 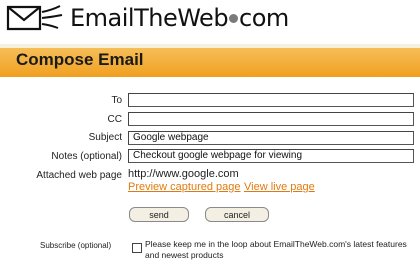 What do you see at coordinates (264, 18) in the screenshot?
I see `logo-text-suffix: com` at bounding box center [264, 18].